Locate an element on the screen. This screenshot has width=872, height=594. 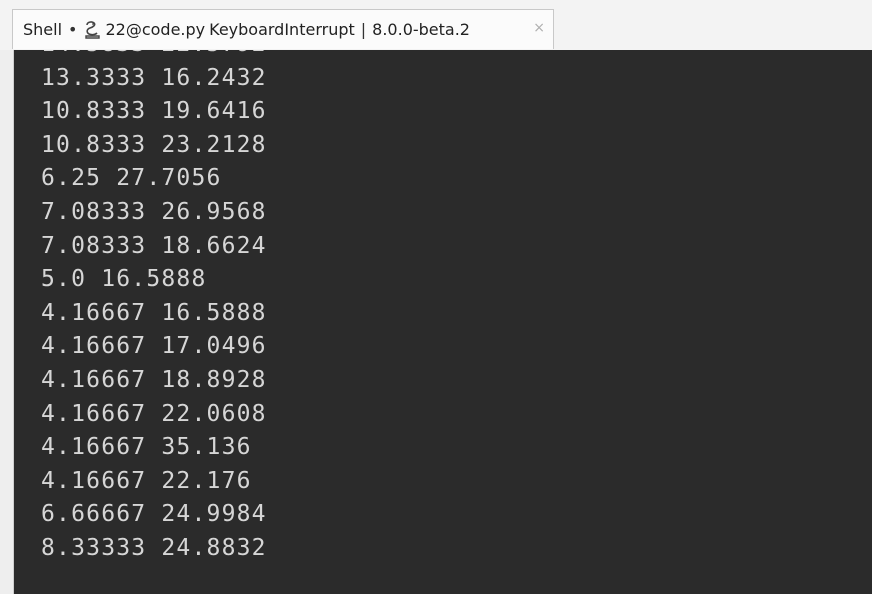
console-line: 10.8333 23.2128 is located at coordinates (154, 144).